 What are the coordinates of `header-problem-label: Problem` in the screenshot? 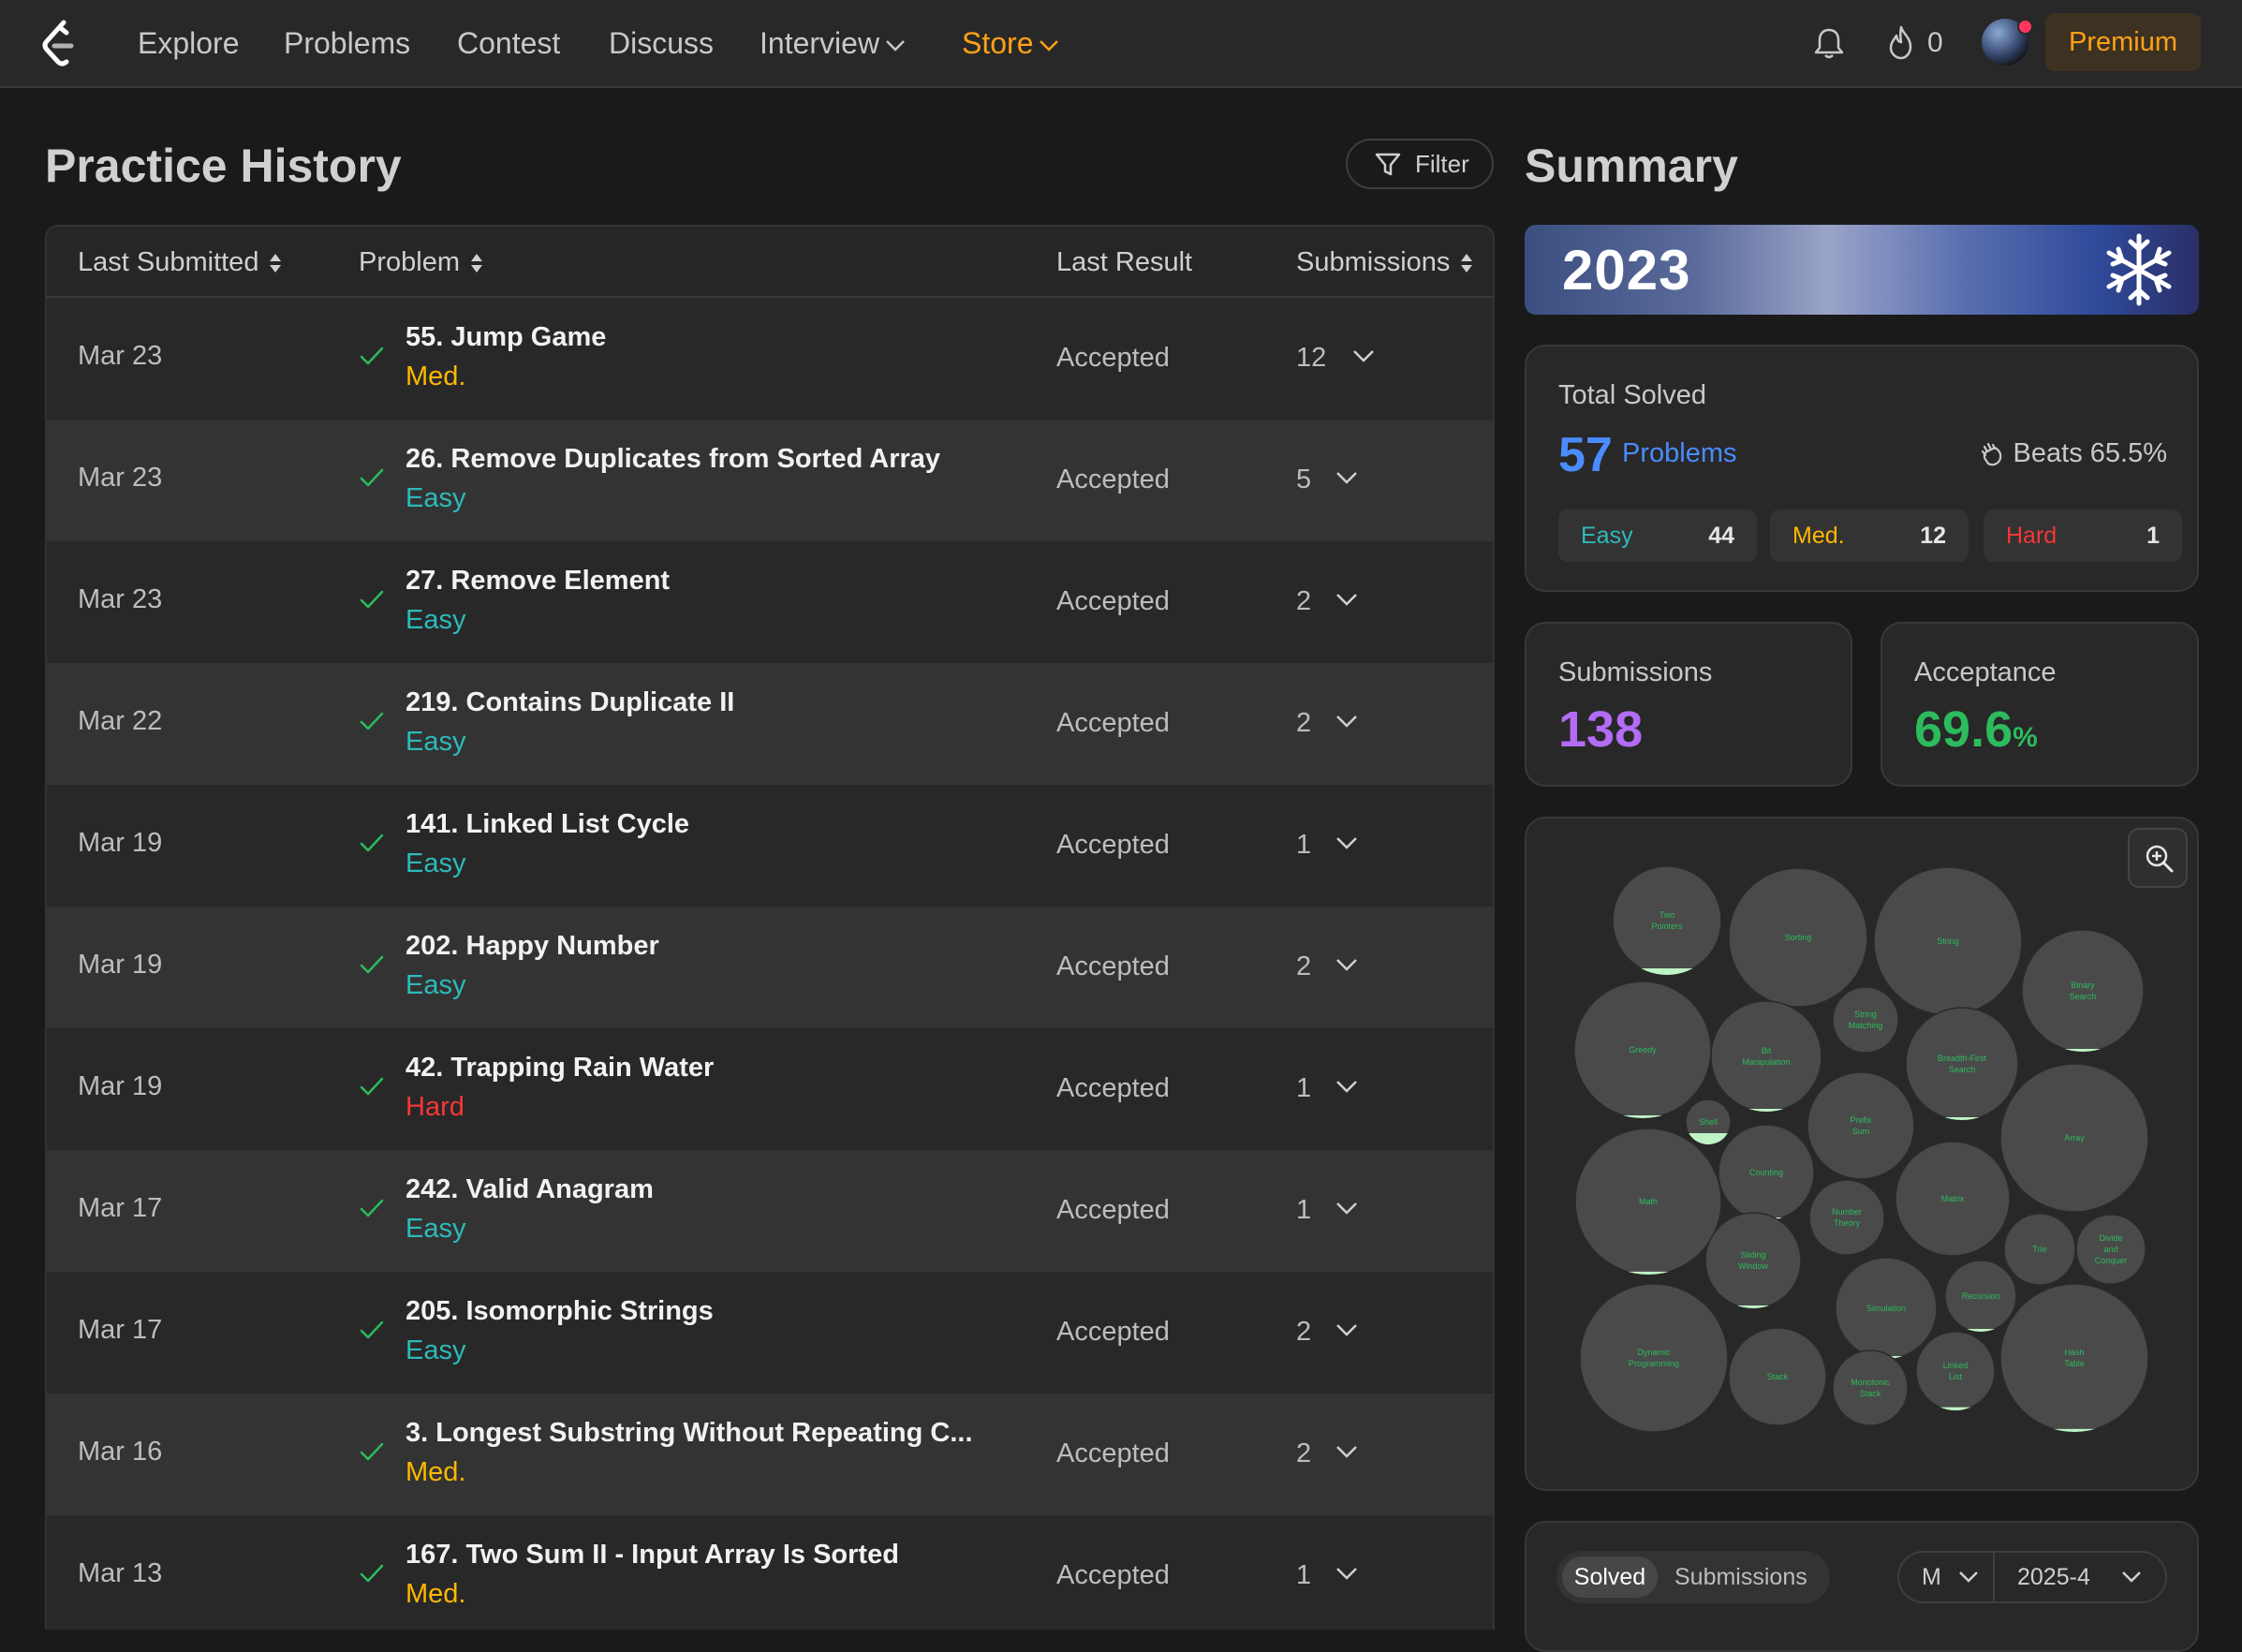 It's located at (410, 262).